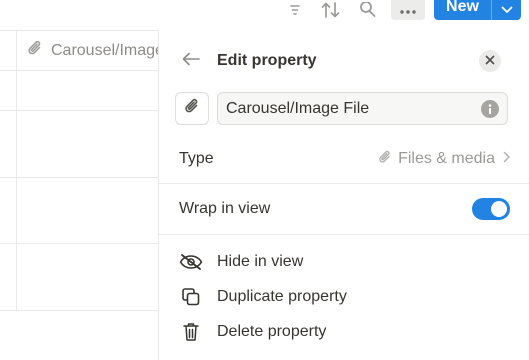 The image size is (529, 360). I want to click on toolbar: New, so click(264, 11).